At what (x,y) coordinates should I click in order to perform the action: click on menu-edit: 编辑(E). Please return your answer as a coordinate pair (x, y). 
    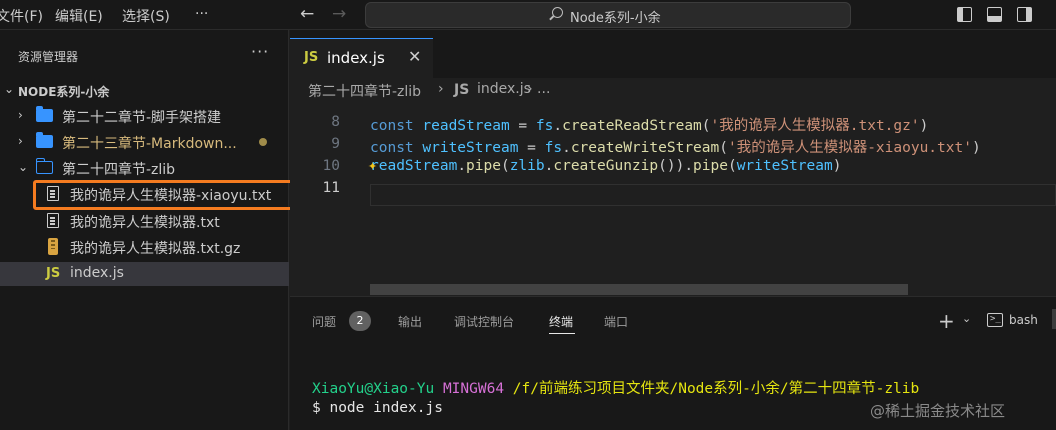
    Looking at the image, I should click on (79, 16).